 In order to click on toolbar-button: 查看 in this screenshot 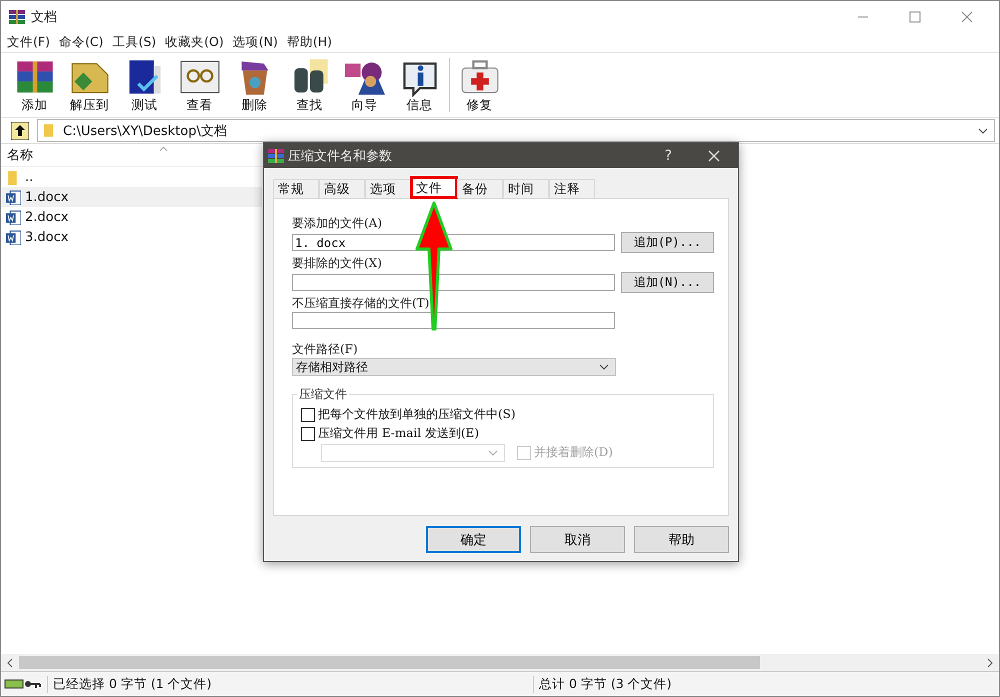, I will do `click(199, 85)`.